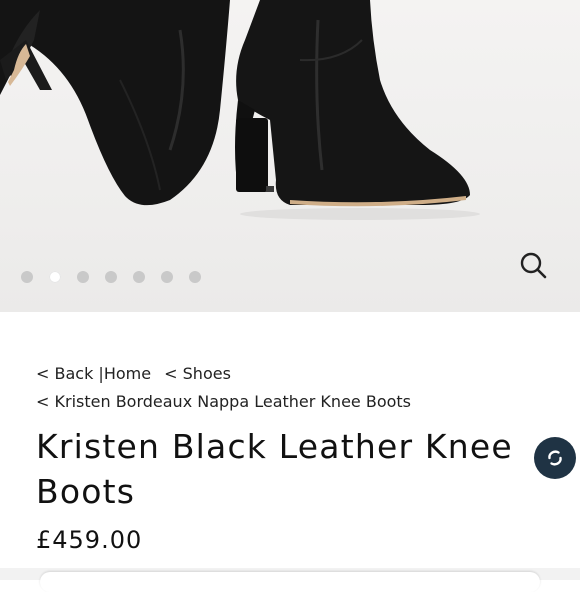 Image resolution: width=580 pixels, height=592 pixels. Describe the element at coordinates (93, 373) in the screenshot. I see `breadcrumb-back-home-link: < Back |Home` at that location.